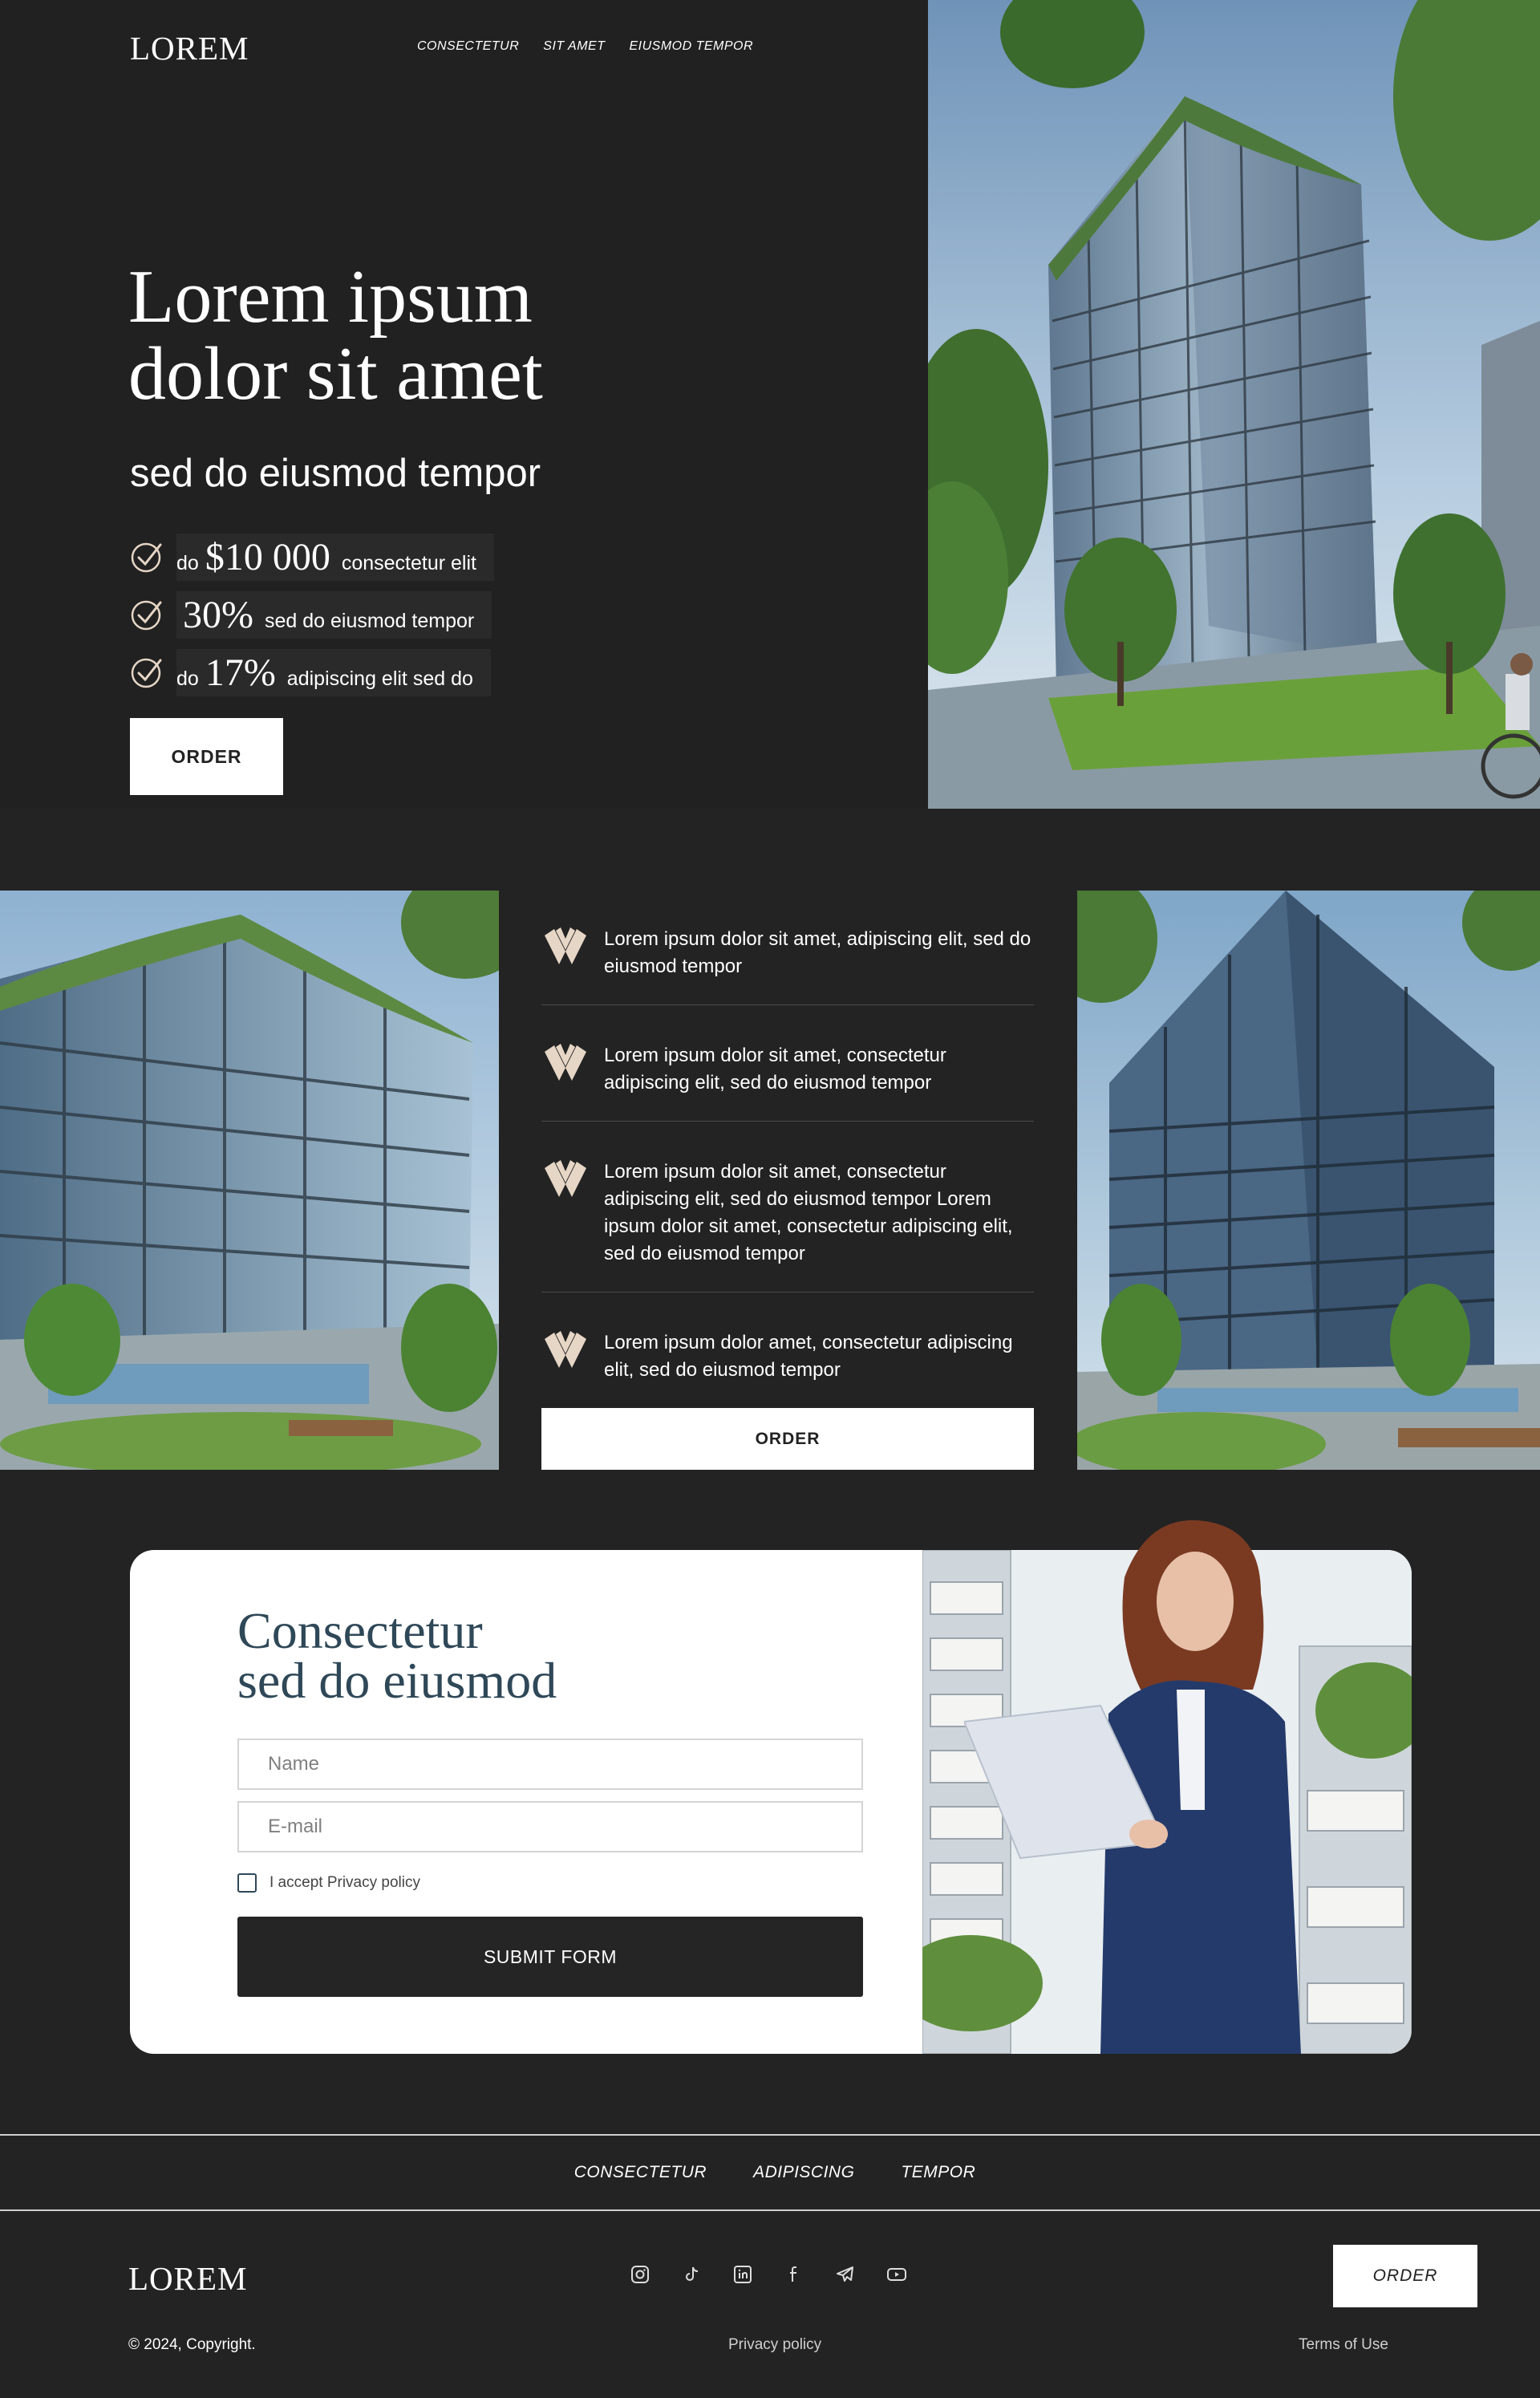 This screenshot has width=1540, height=2398. Describe the element at coordinates (1132, 1787) in the screenshot. I see `agent-photo` at that location.